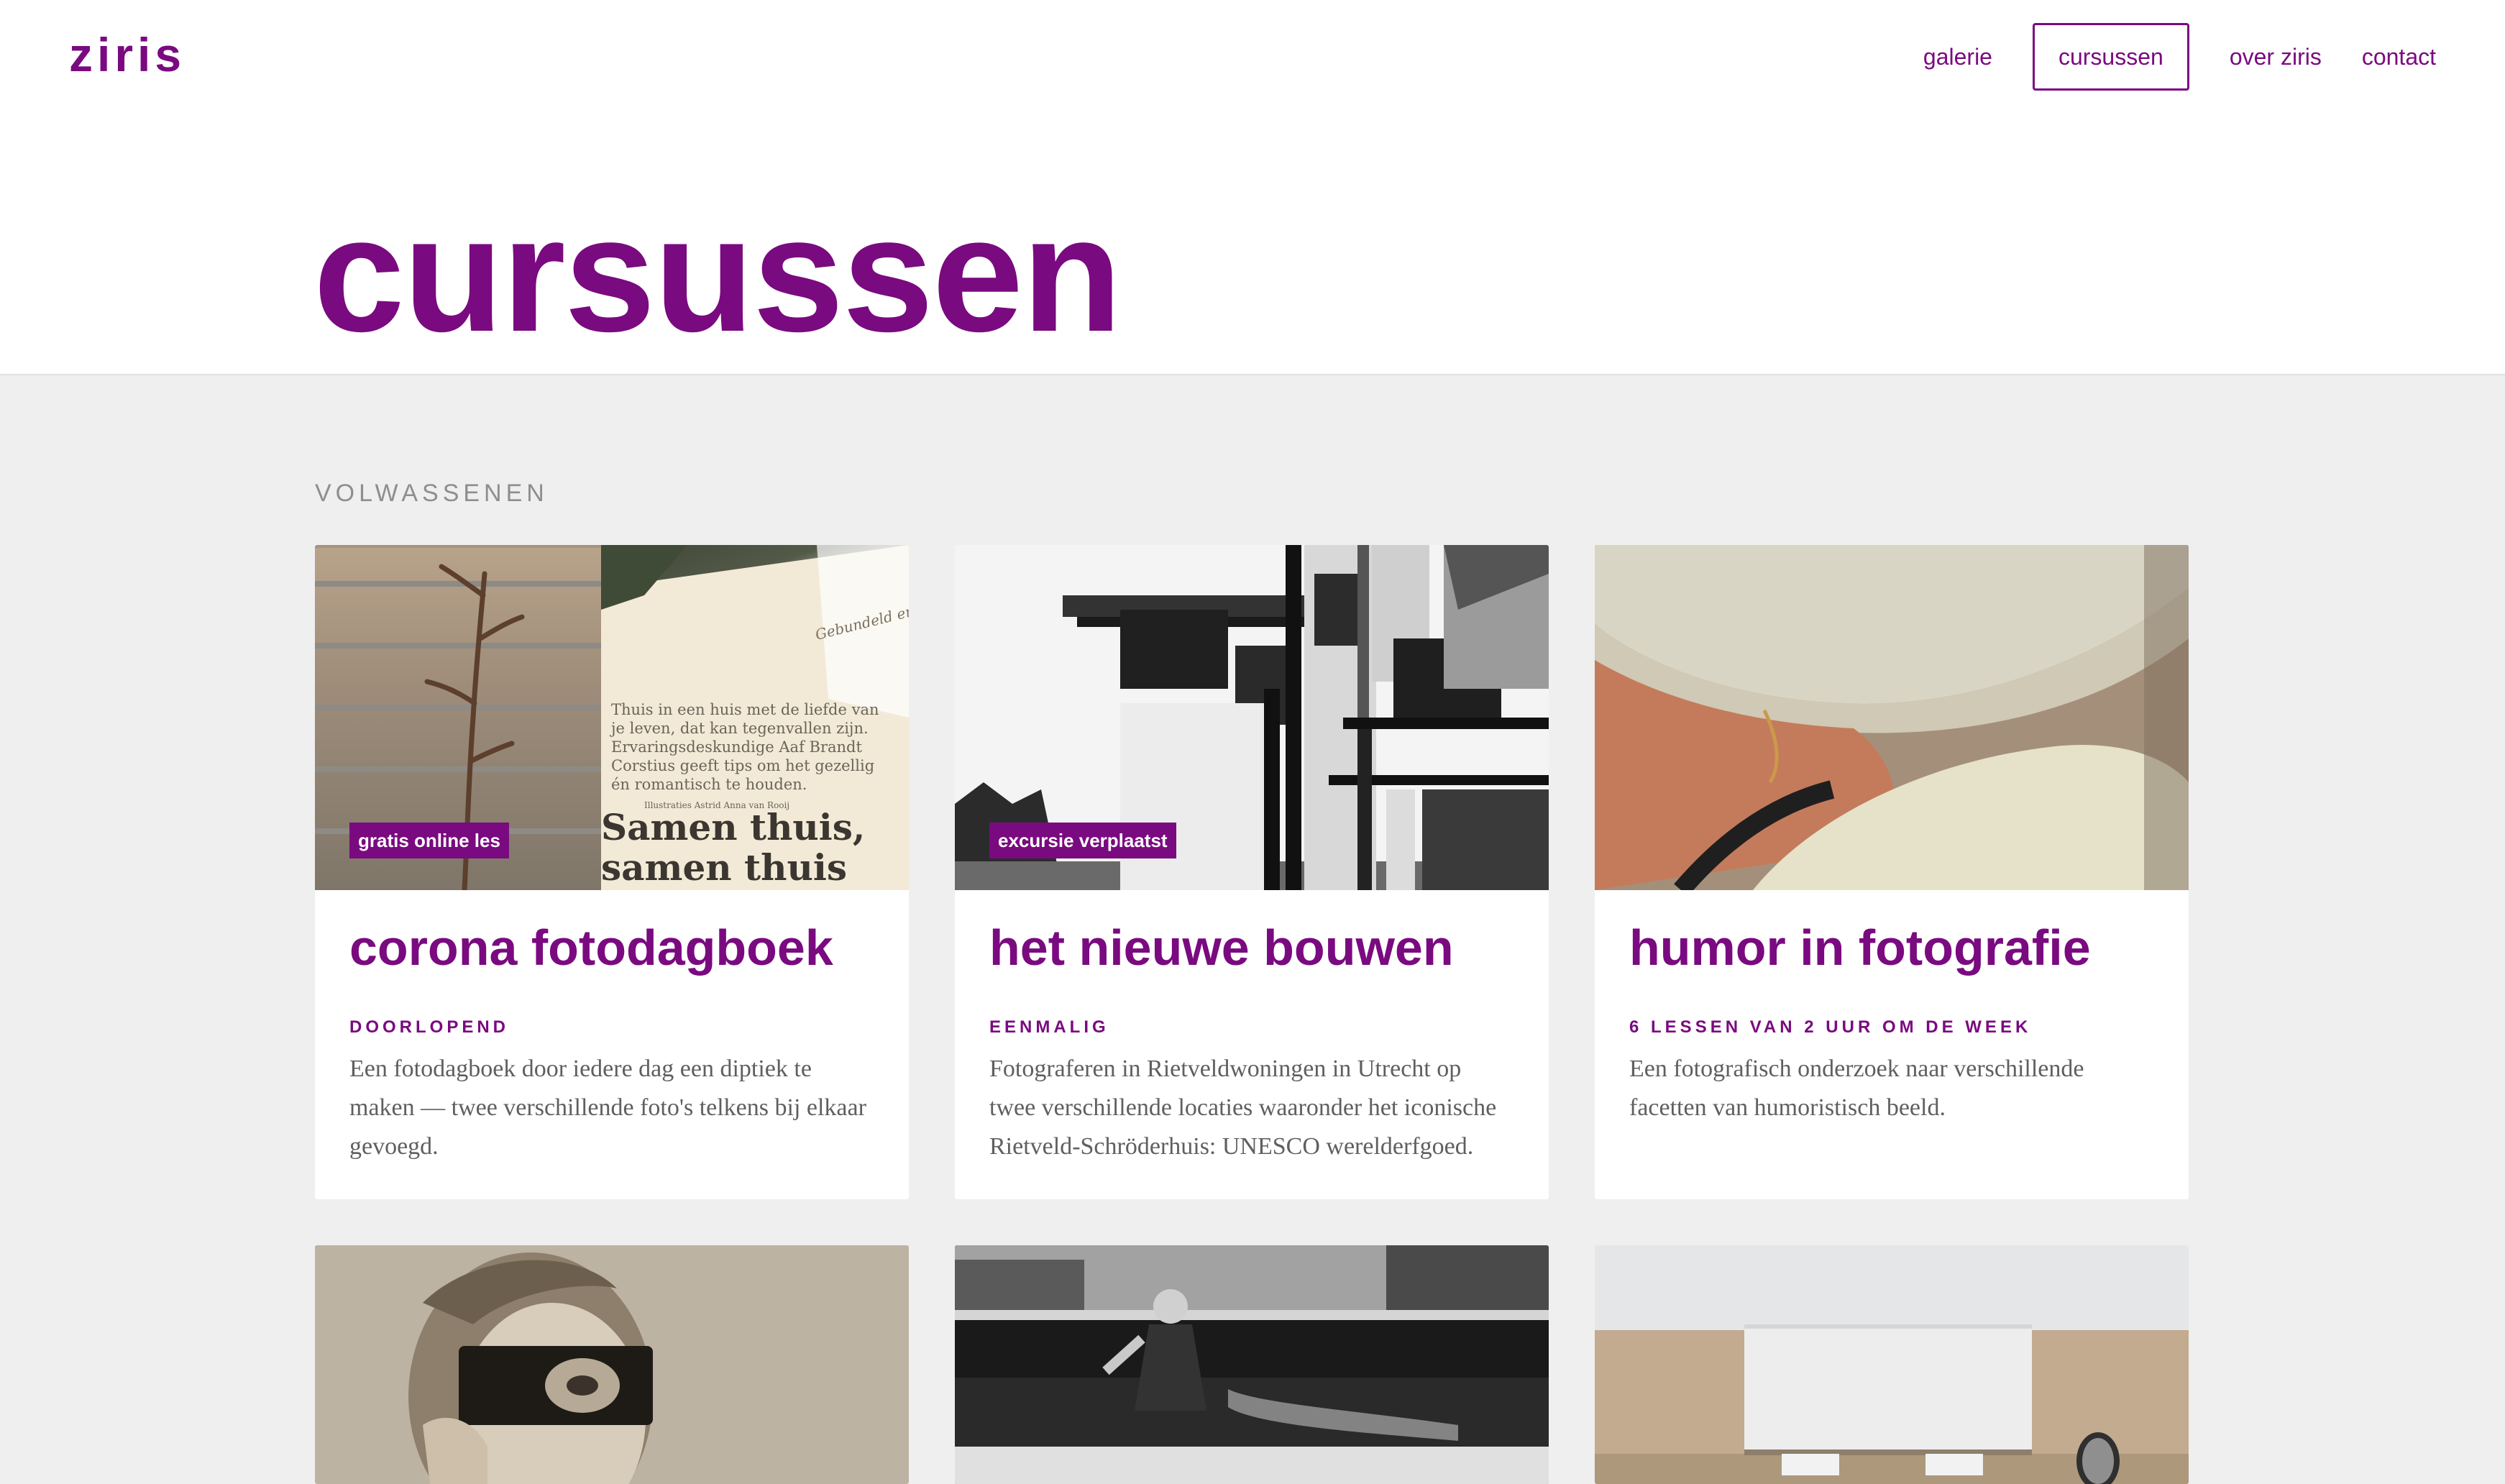 The height and width of the screenshot is (1484, 2505). What do you see at coordinates (1251, 947) in the screenshot?
I see `course-title: het nieuwe bouwen` at bounding box center [1251, 947].